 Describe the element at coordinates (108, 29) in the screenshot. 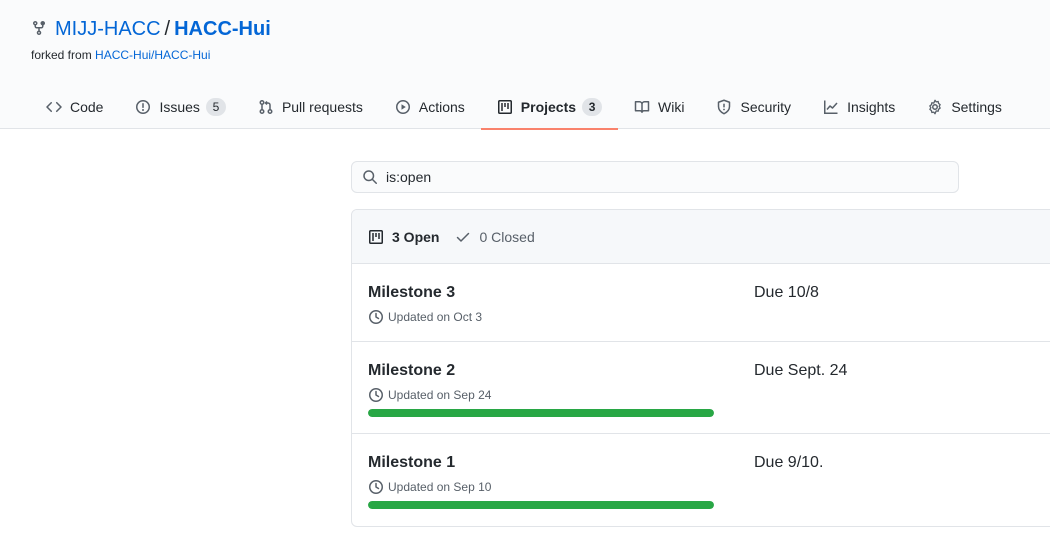

I see `repo-owner-link: MIJJ-HACC` at that location.